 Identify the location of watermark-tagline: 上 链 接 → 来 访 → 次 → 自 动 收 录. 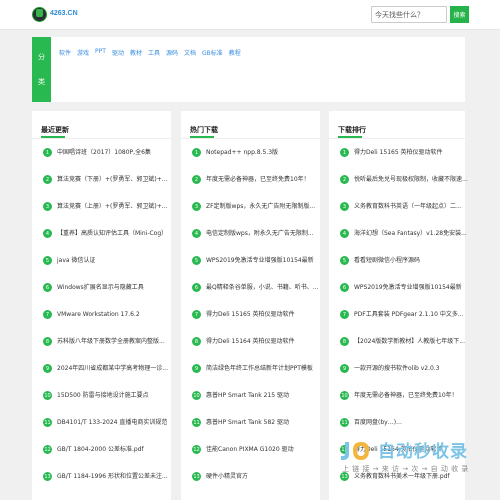
(405, 469).